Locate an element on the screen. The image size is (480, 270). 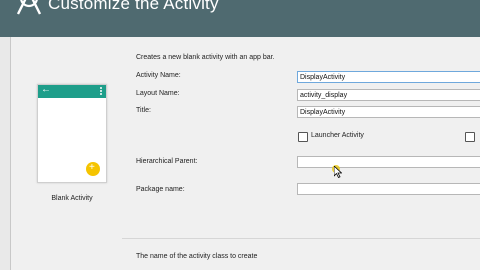
secondary-checkbox is located at coordinates (470, 137).